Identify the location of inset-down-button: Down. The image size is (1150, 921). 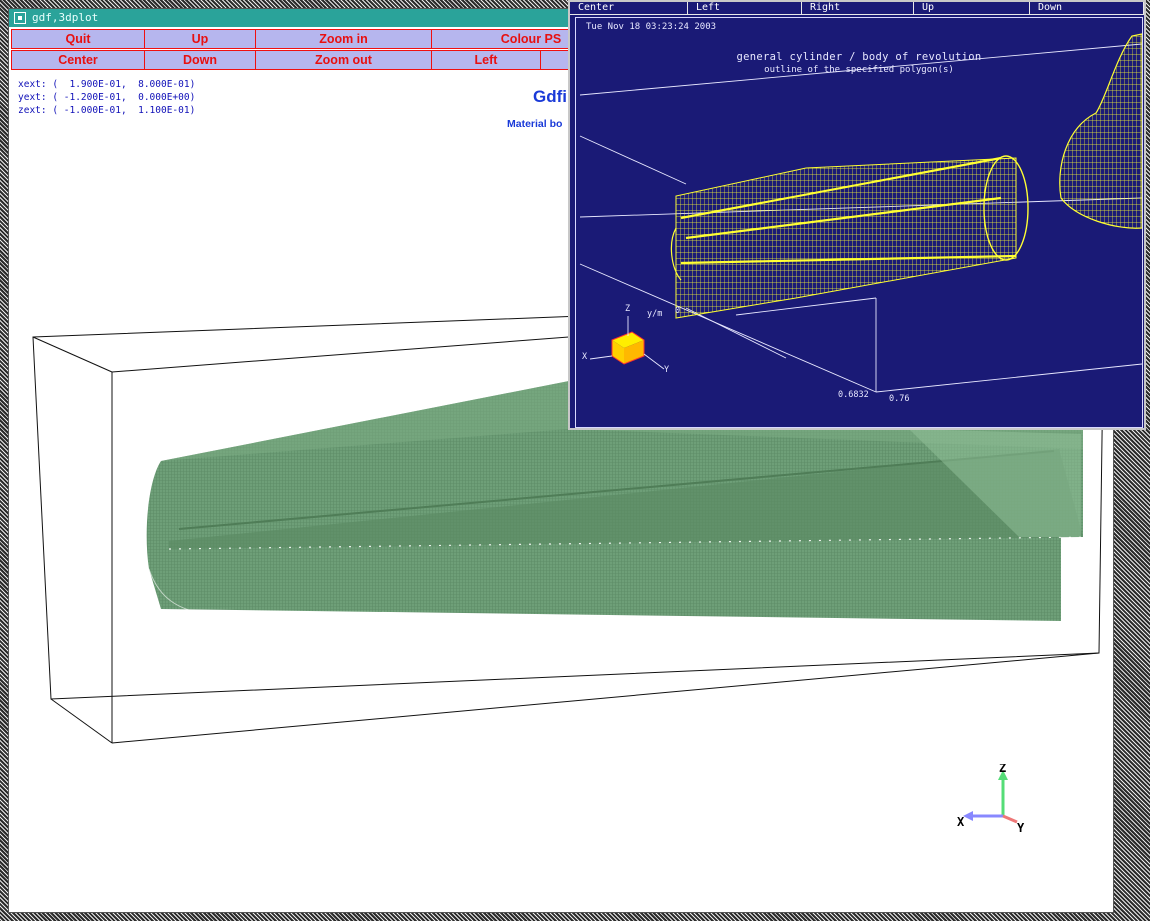
(1087, 8).